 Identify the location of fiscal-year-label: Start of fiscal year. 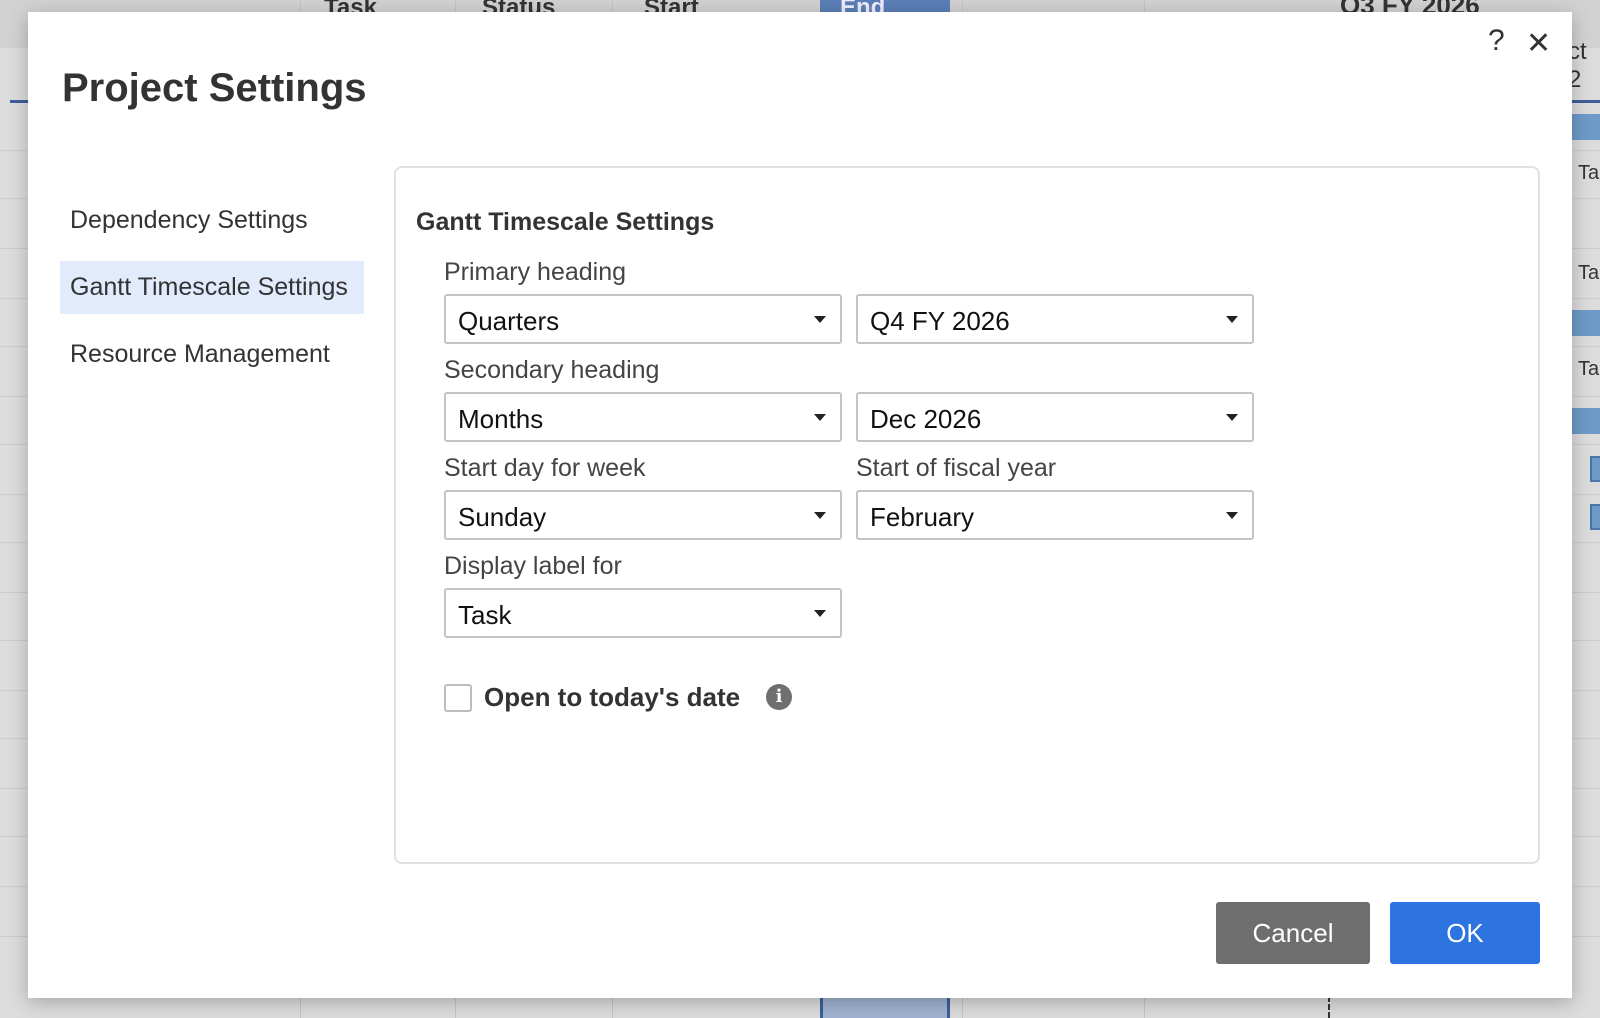
(956, 468).